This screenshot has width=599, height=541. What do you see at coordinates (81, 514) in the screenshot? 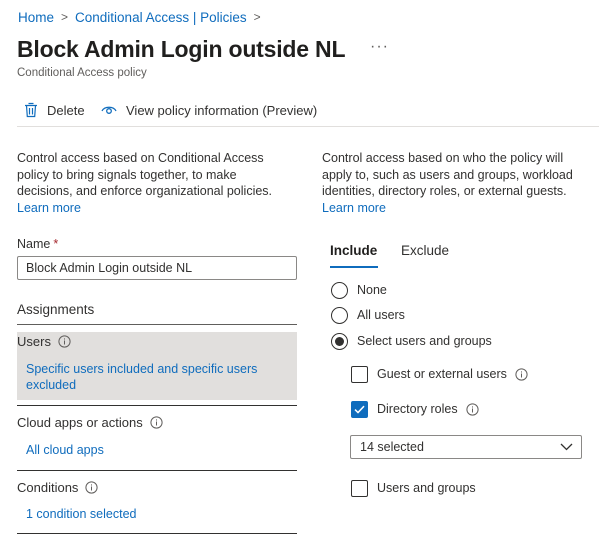
I see `conditions-summary-link: 1 condition selected` at bounding box center [81, 514].